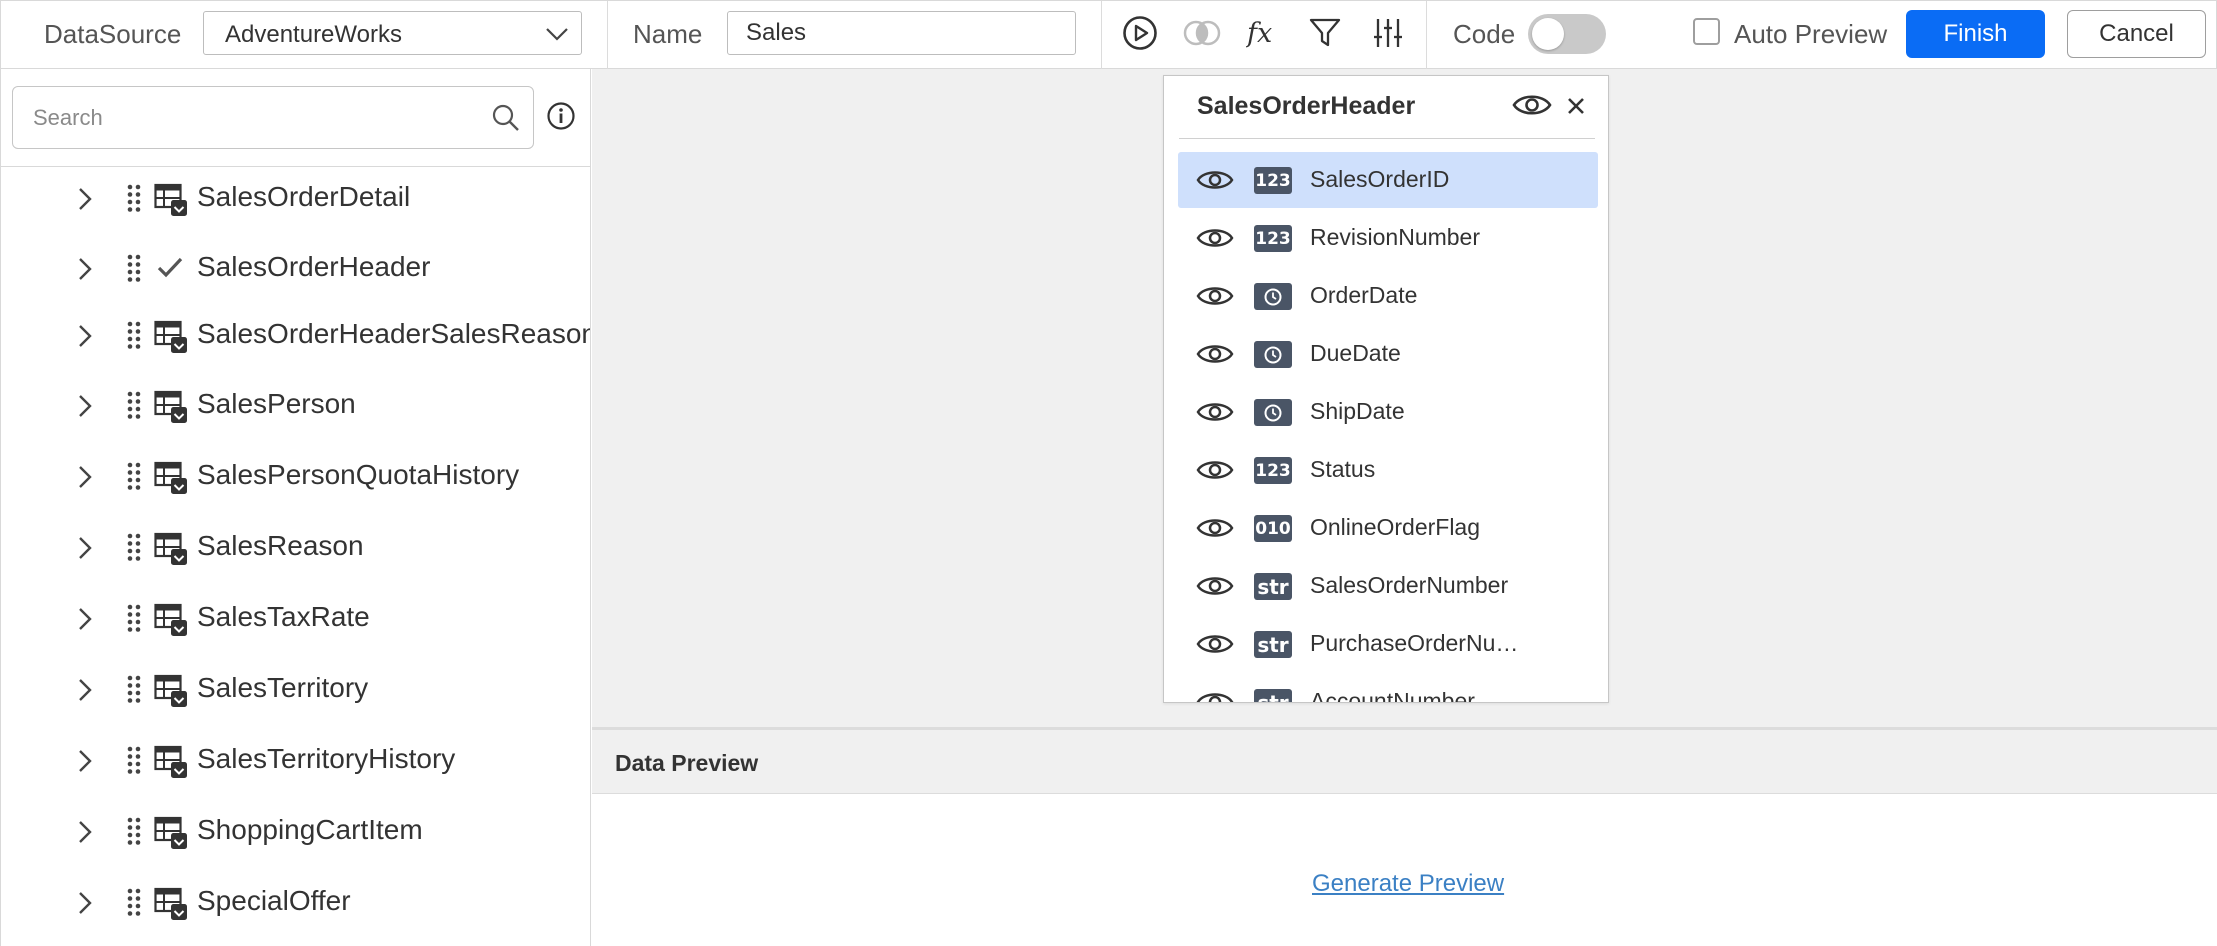 The image size is (2217, 946). I want to click on cancel-button: Cancel, so click(2136, 34).